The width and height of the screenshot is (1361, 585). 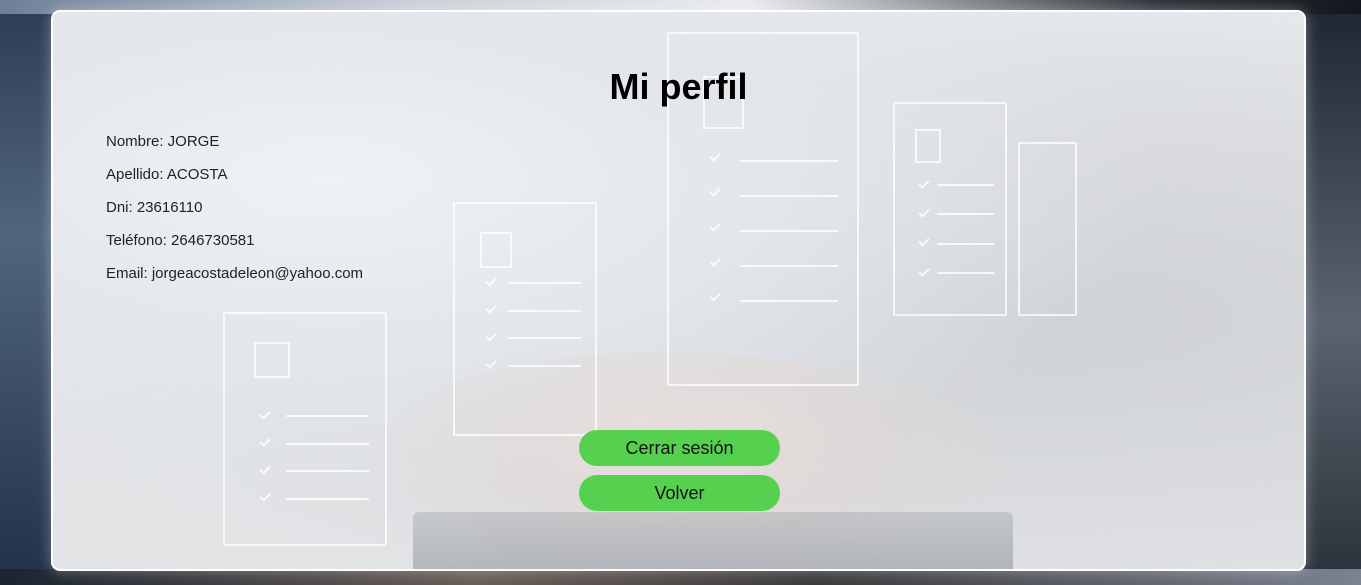 I want to click on background-keyboard-illustration, so click(x=713, y=540).